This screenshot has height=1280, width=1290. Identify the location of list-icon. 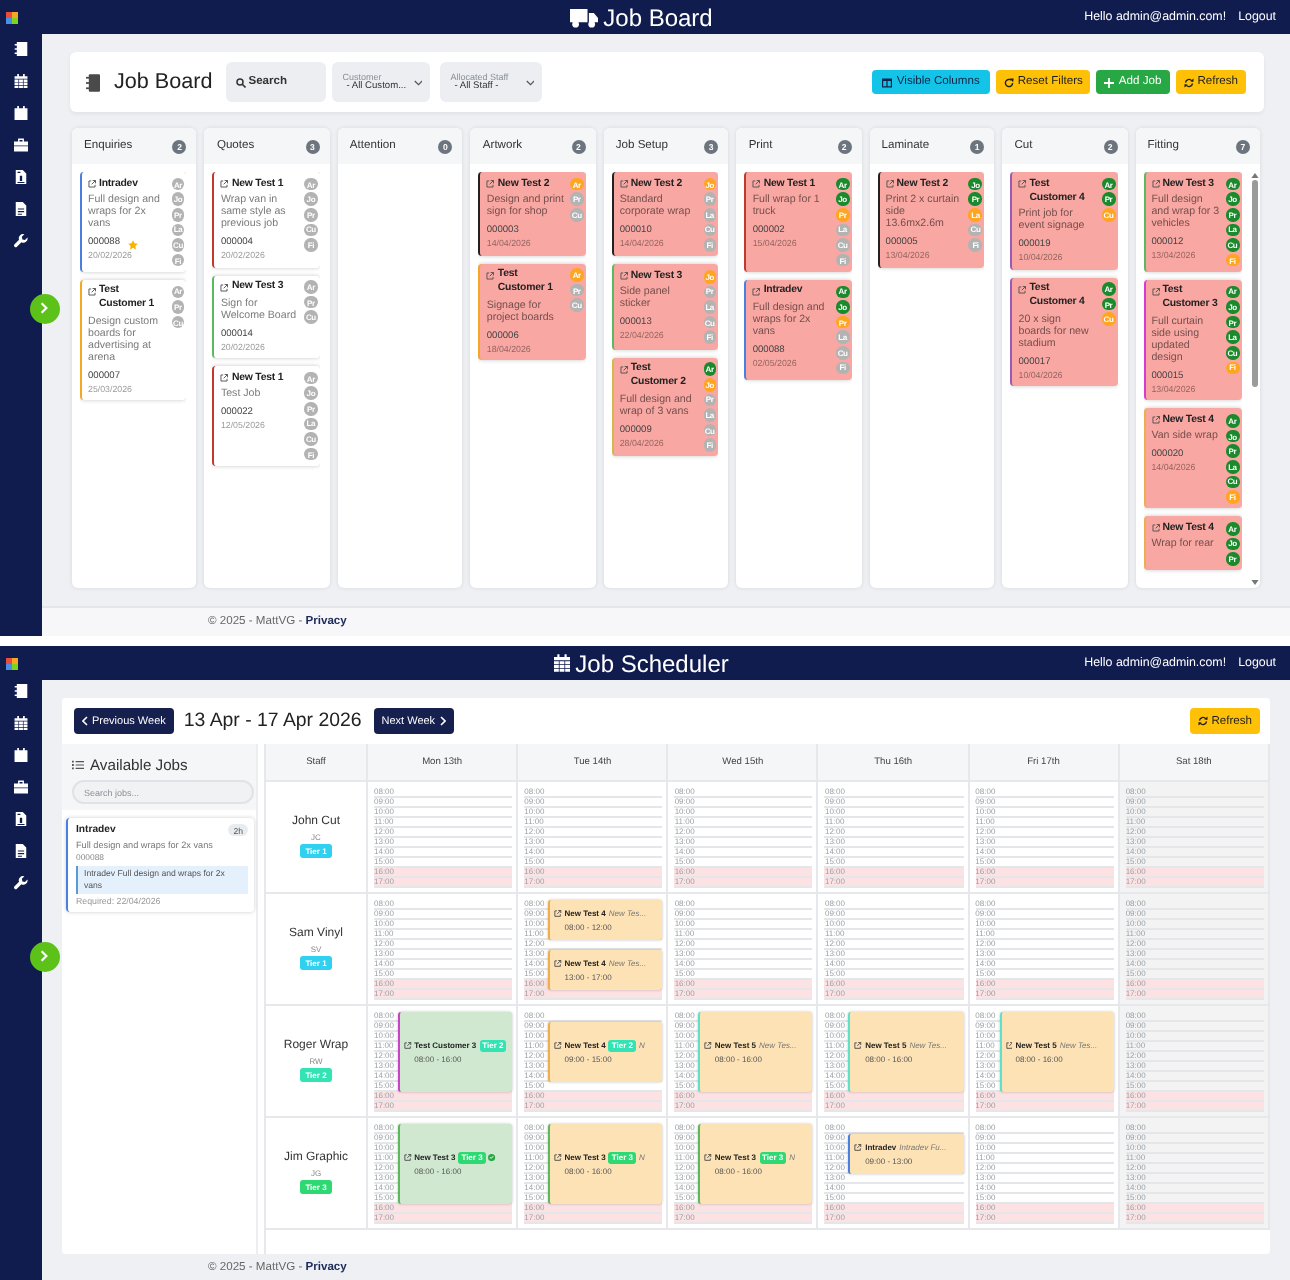
(78, 765).